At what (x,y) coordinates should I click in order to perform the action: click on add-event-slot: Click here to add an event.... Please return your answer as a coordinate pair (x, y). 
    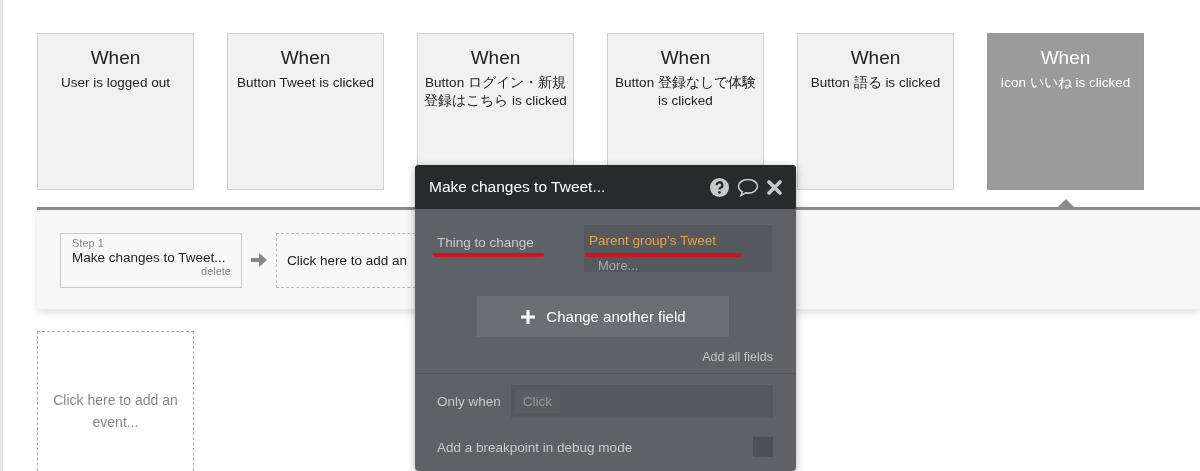
    Looking at the image, I should click on (115, 401).